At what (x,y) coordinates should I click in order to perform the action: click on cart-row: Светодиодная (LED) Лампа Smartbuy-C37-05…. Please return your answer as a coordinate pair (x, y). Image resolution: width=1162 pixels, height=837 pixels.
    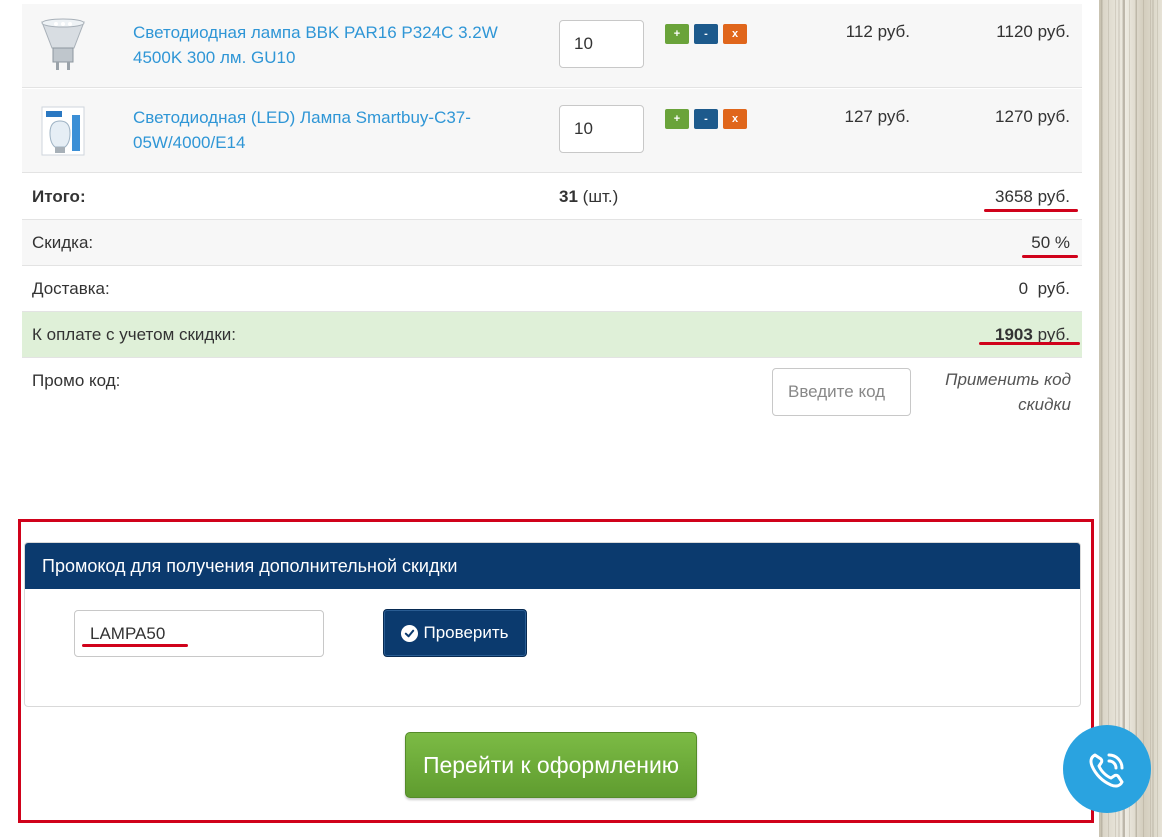
    Looking at the image, I should click on (552, 131).